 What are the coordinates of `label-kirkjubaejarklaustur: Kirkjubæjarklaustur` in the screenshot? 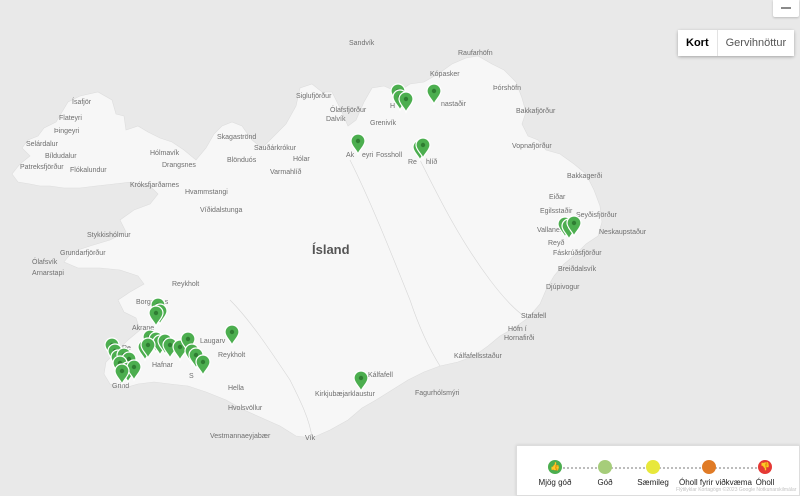 It's located at (345, 394).